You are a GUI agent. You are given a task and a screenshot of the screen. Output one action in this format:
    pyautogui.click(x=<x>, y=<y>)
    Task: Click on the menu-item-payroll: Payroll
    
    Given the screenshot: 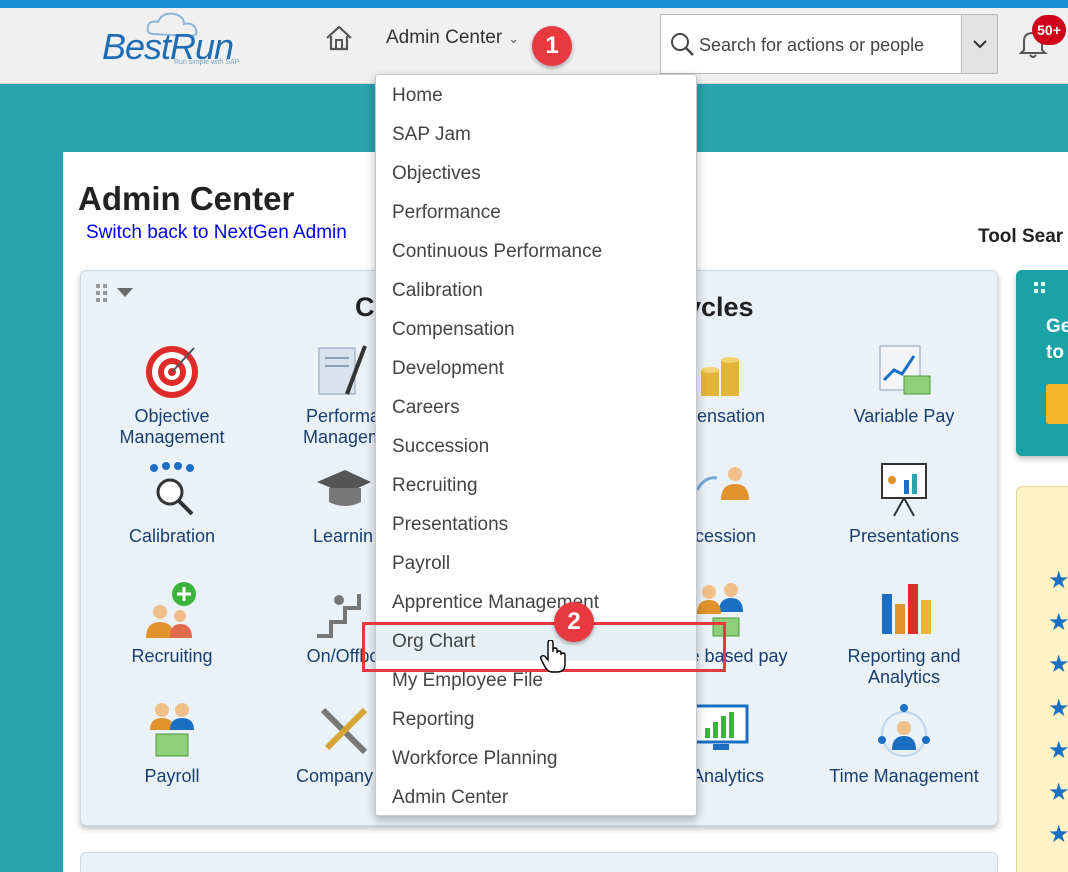 What is the action you would take?
    pyautogui.click(x=536, y=563)
    